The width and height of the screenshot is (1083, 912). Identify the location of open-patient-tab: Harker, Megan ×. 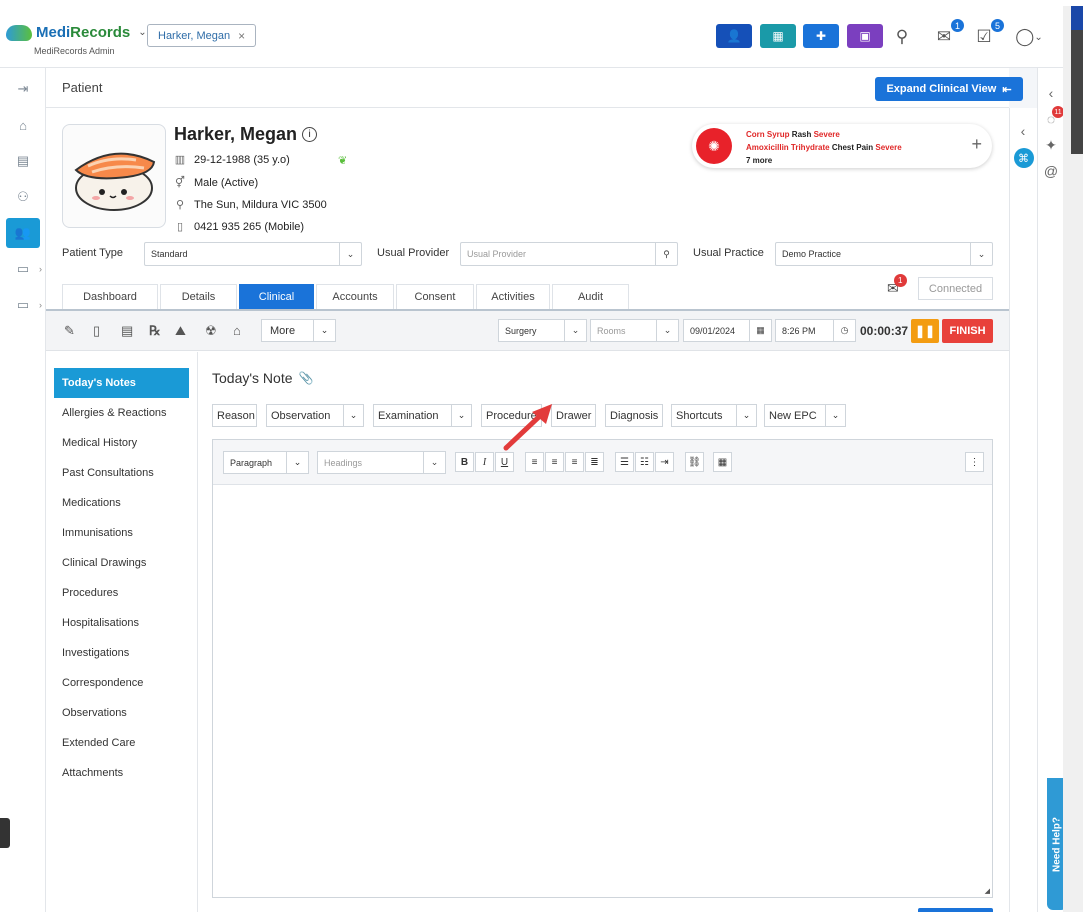
(202, 35).